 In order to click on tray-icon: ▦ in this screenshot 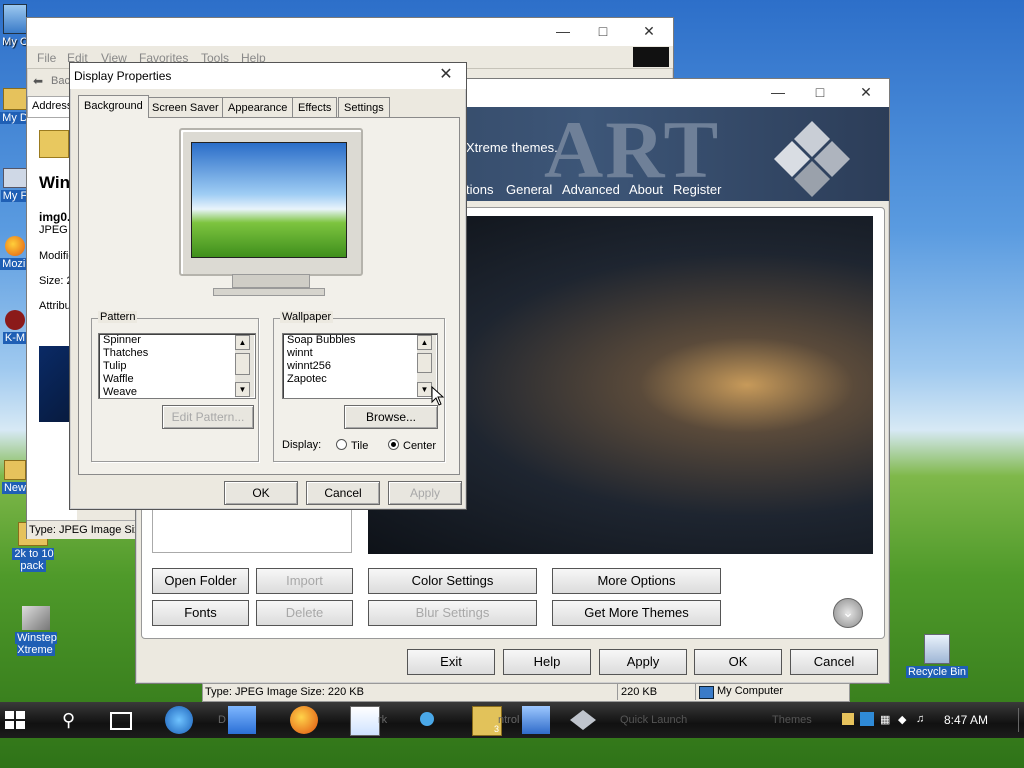, I will do `click(885, 719)`.